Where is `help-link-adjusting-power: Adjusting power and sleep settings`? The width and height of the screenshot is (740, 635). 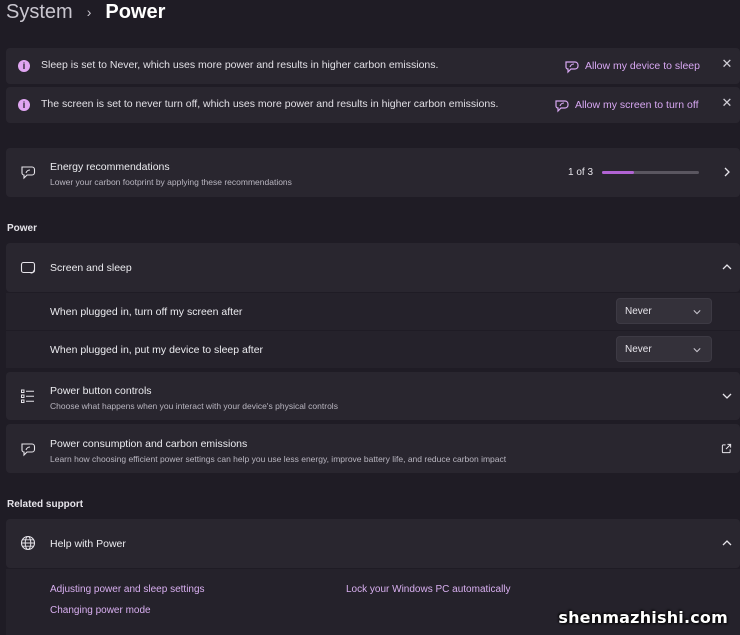
help-link-adjusting-power: Adjusting power and sleep settings is located at coordinates (127, 589).